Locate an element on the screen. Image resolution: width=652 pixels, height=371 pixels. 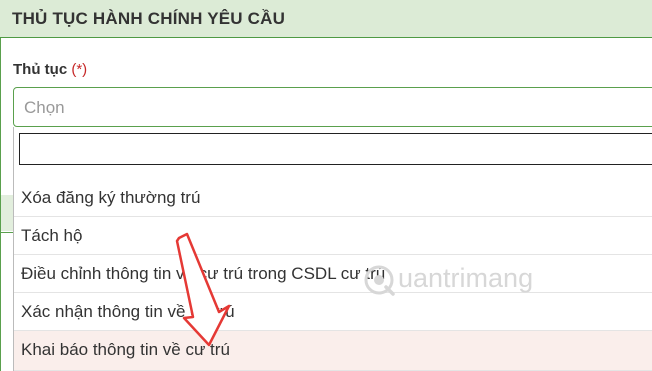
option-tach-ho: Tách hộ is located at coordinates (333, 236).